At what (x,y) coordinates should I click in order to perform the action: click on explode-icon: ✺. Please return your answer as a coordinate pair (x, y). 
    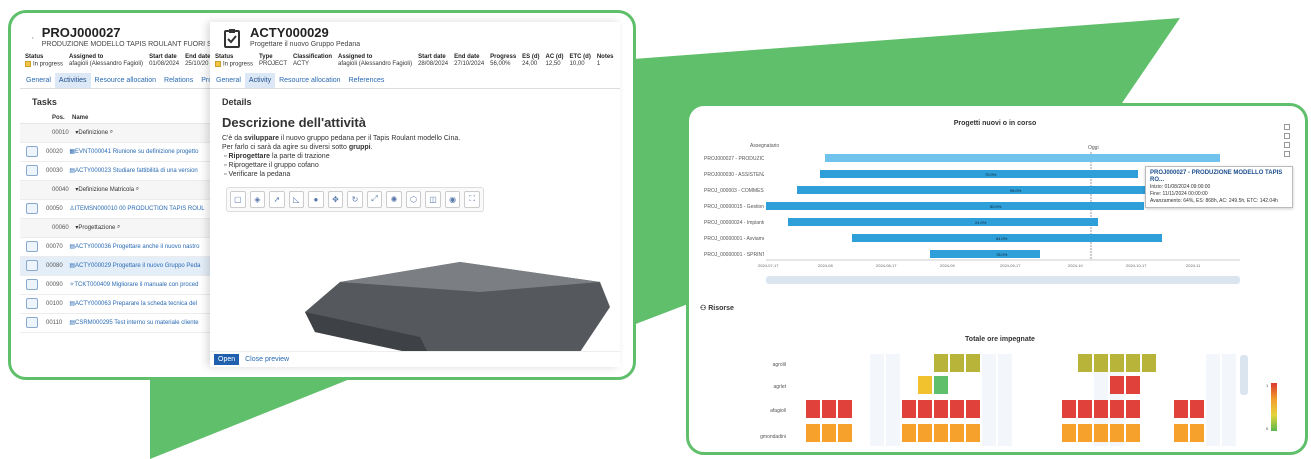
    Looking at the image, I should click on (394, 199).